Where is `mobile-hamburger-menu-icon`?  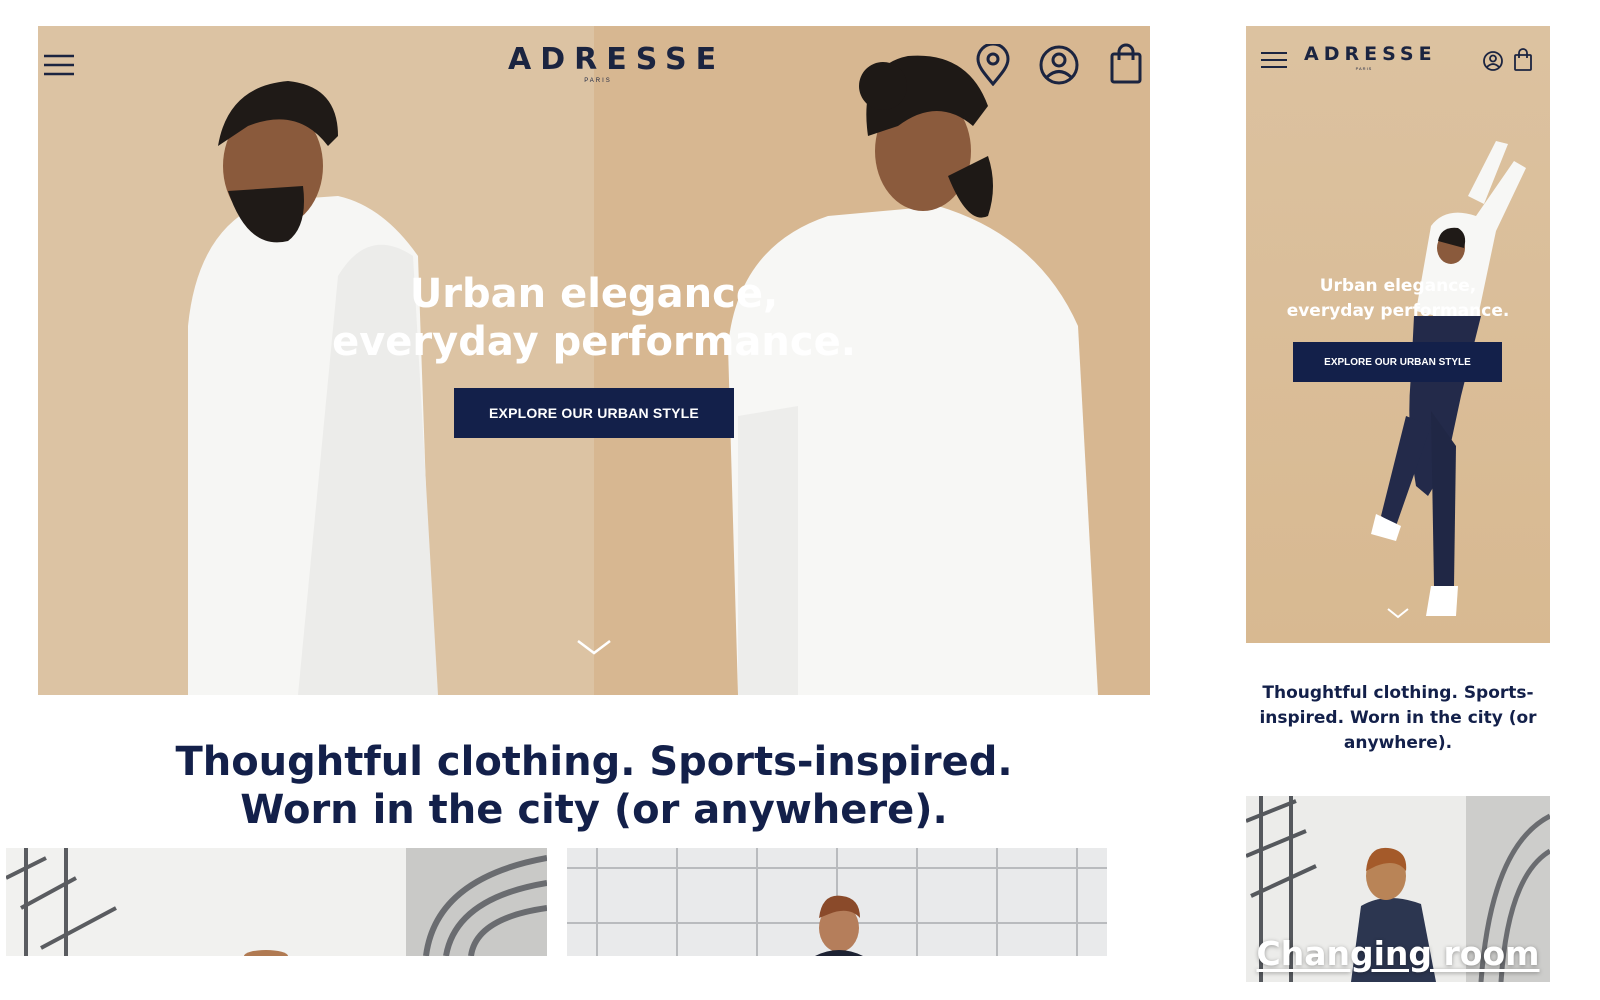
mobile-hamburger-menu-icon is located at coordinates (1274, 60).